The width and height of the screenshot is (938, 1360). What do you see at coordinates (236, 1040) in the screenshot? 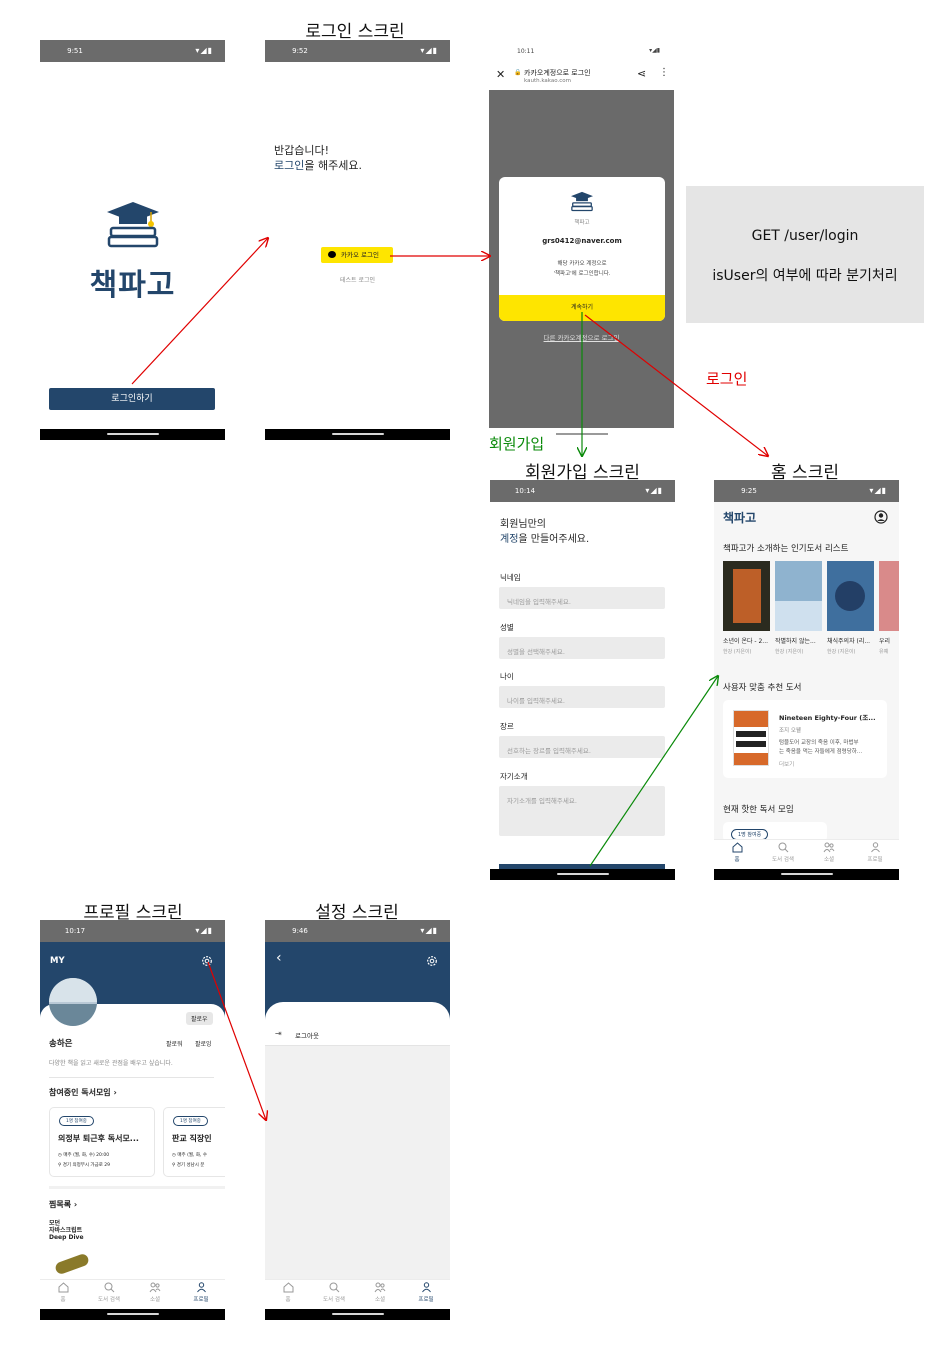
I see `arrow-profile-to-settings` at bounding box center [236, 1040].